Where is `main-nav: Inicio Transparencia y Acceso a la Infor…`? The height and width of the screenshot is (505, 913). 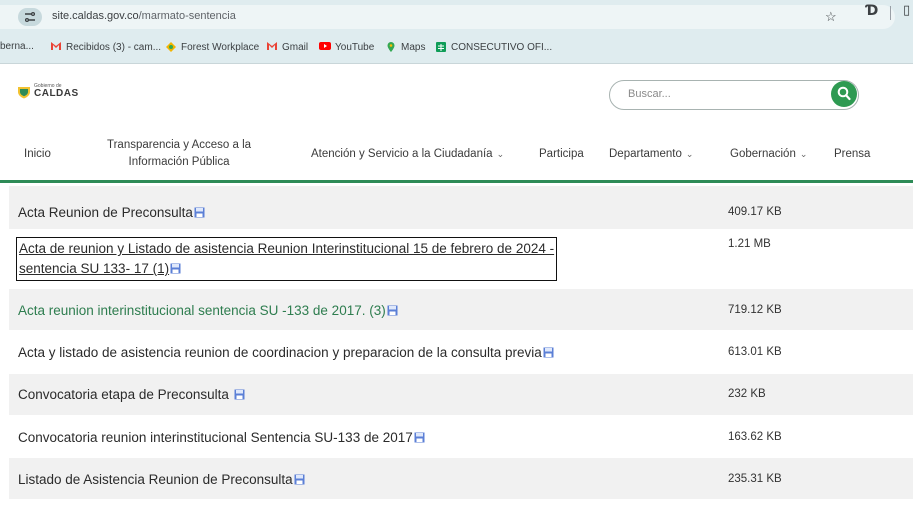
main-nav: Inicio Transparencia y Acceso a la Infor… is located at coordinates (456, 155).